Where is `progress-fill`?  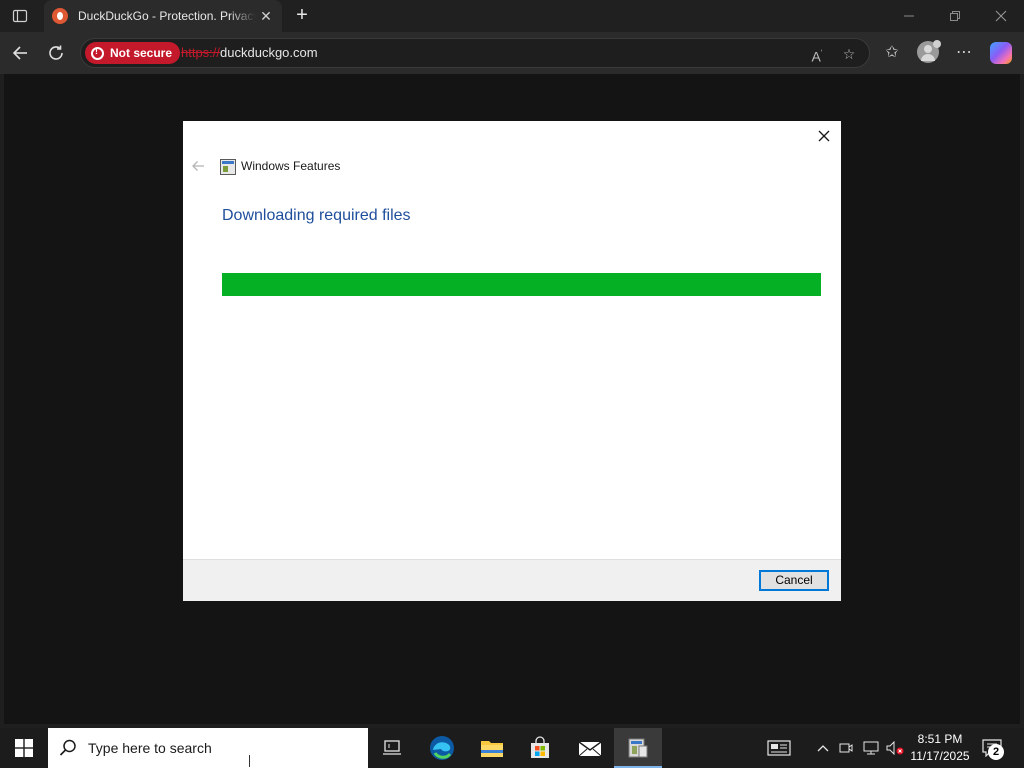 progress-fill is located at coordinates (521, 284).